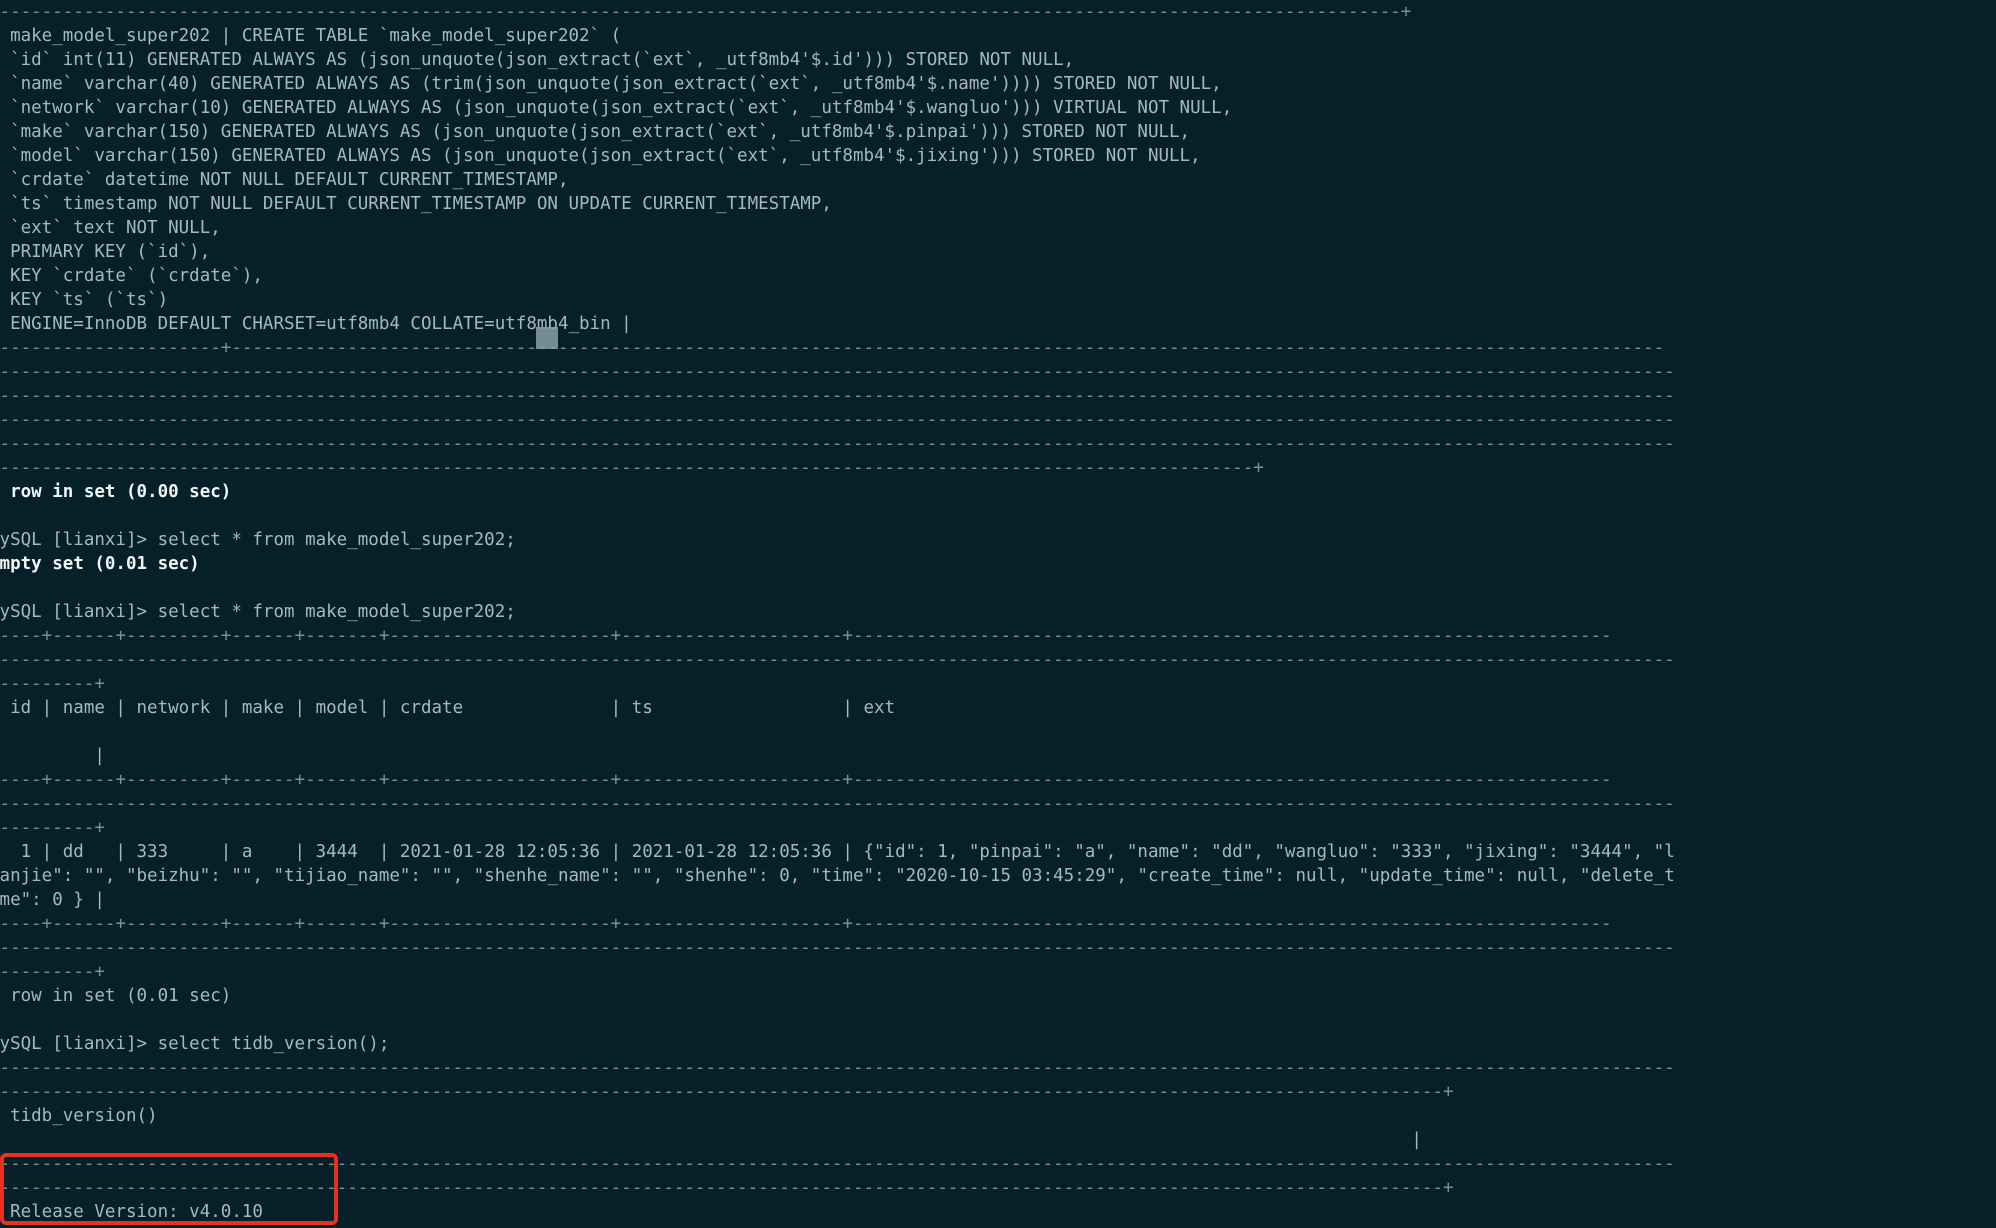 This screenshot has height=1228, width=1996. What do you see at coordinates (116, 492) in the screenshot?
I see `terminal-line: 1 row in set (0.00 sec)` at bounding box center [116, 492].